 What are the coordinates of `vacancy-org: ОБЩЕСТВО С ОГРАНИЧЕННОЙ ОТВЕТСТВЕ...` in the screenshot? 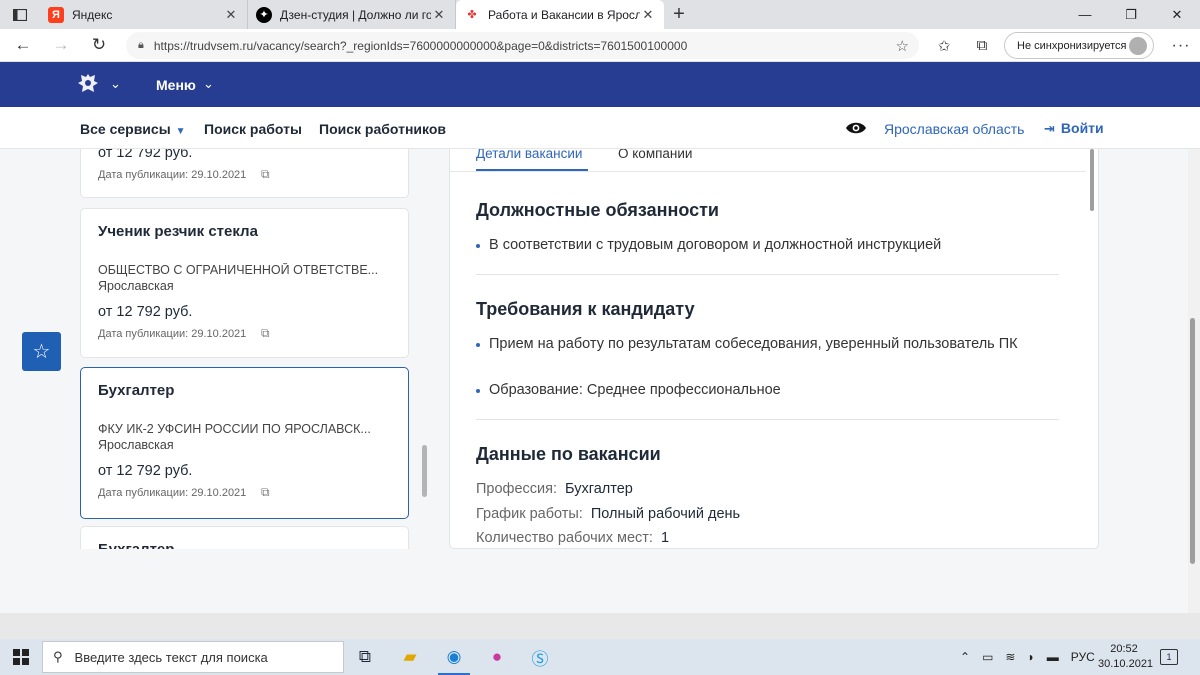 It's located at (238, 270).